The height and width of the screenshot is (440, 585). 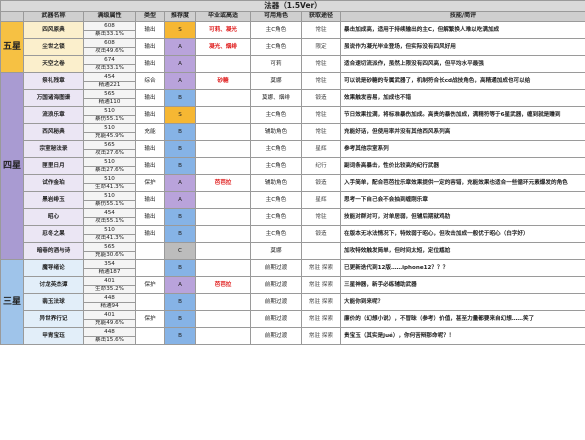 What do you see at coordinates (321, 200) in the screenshot?
I see `acquisition-source: 星辉` at bounding box center [321, 200].